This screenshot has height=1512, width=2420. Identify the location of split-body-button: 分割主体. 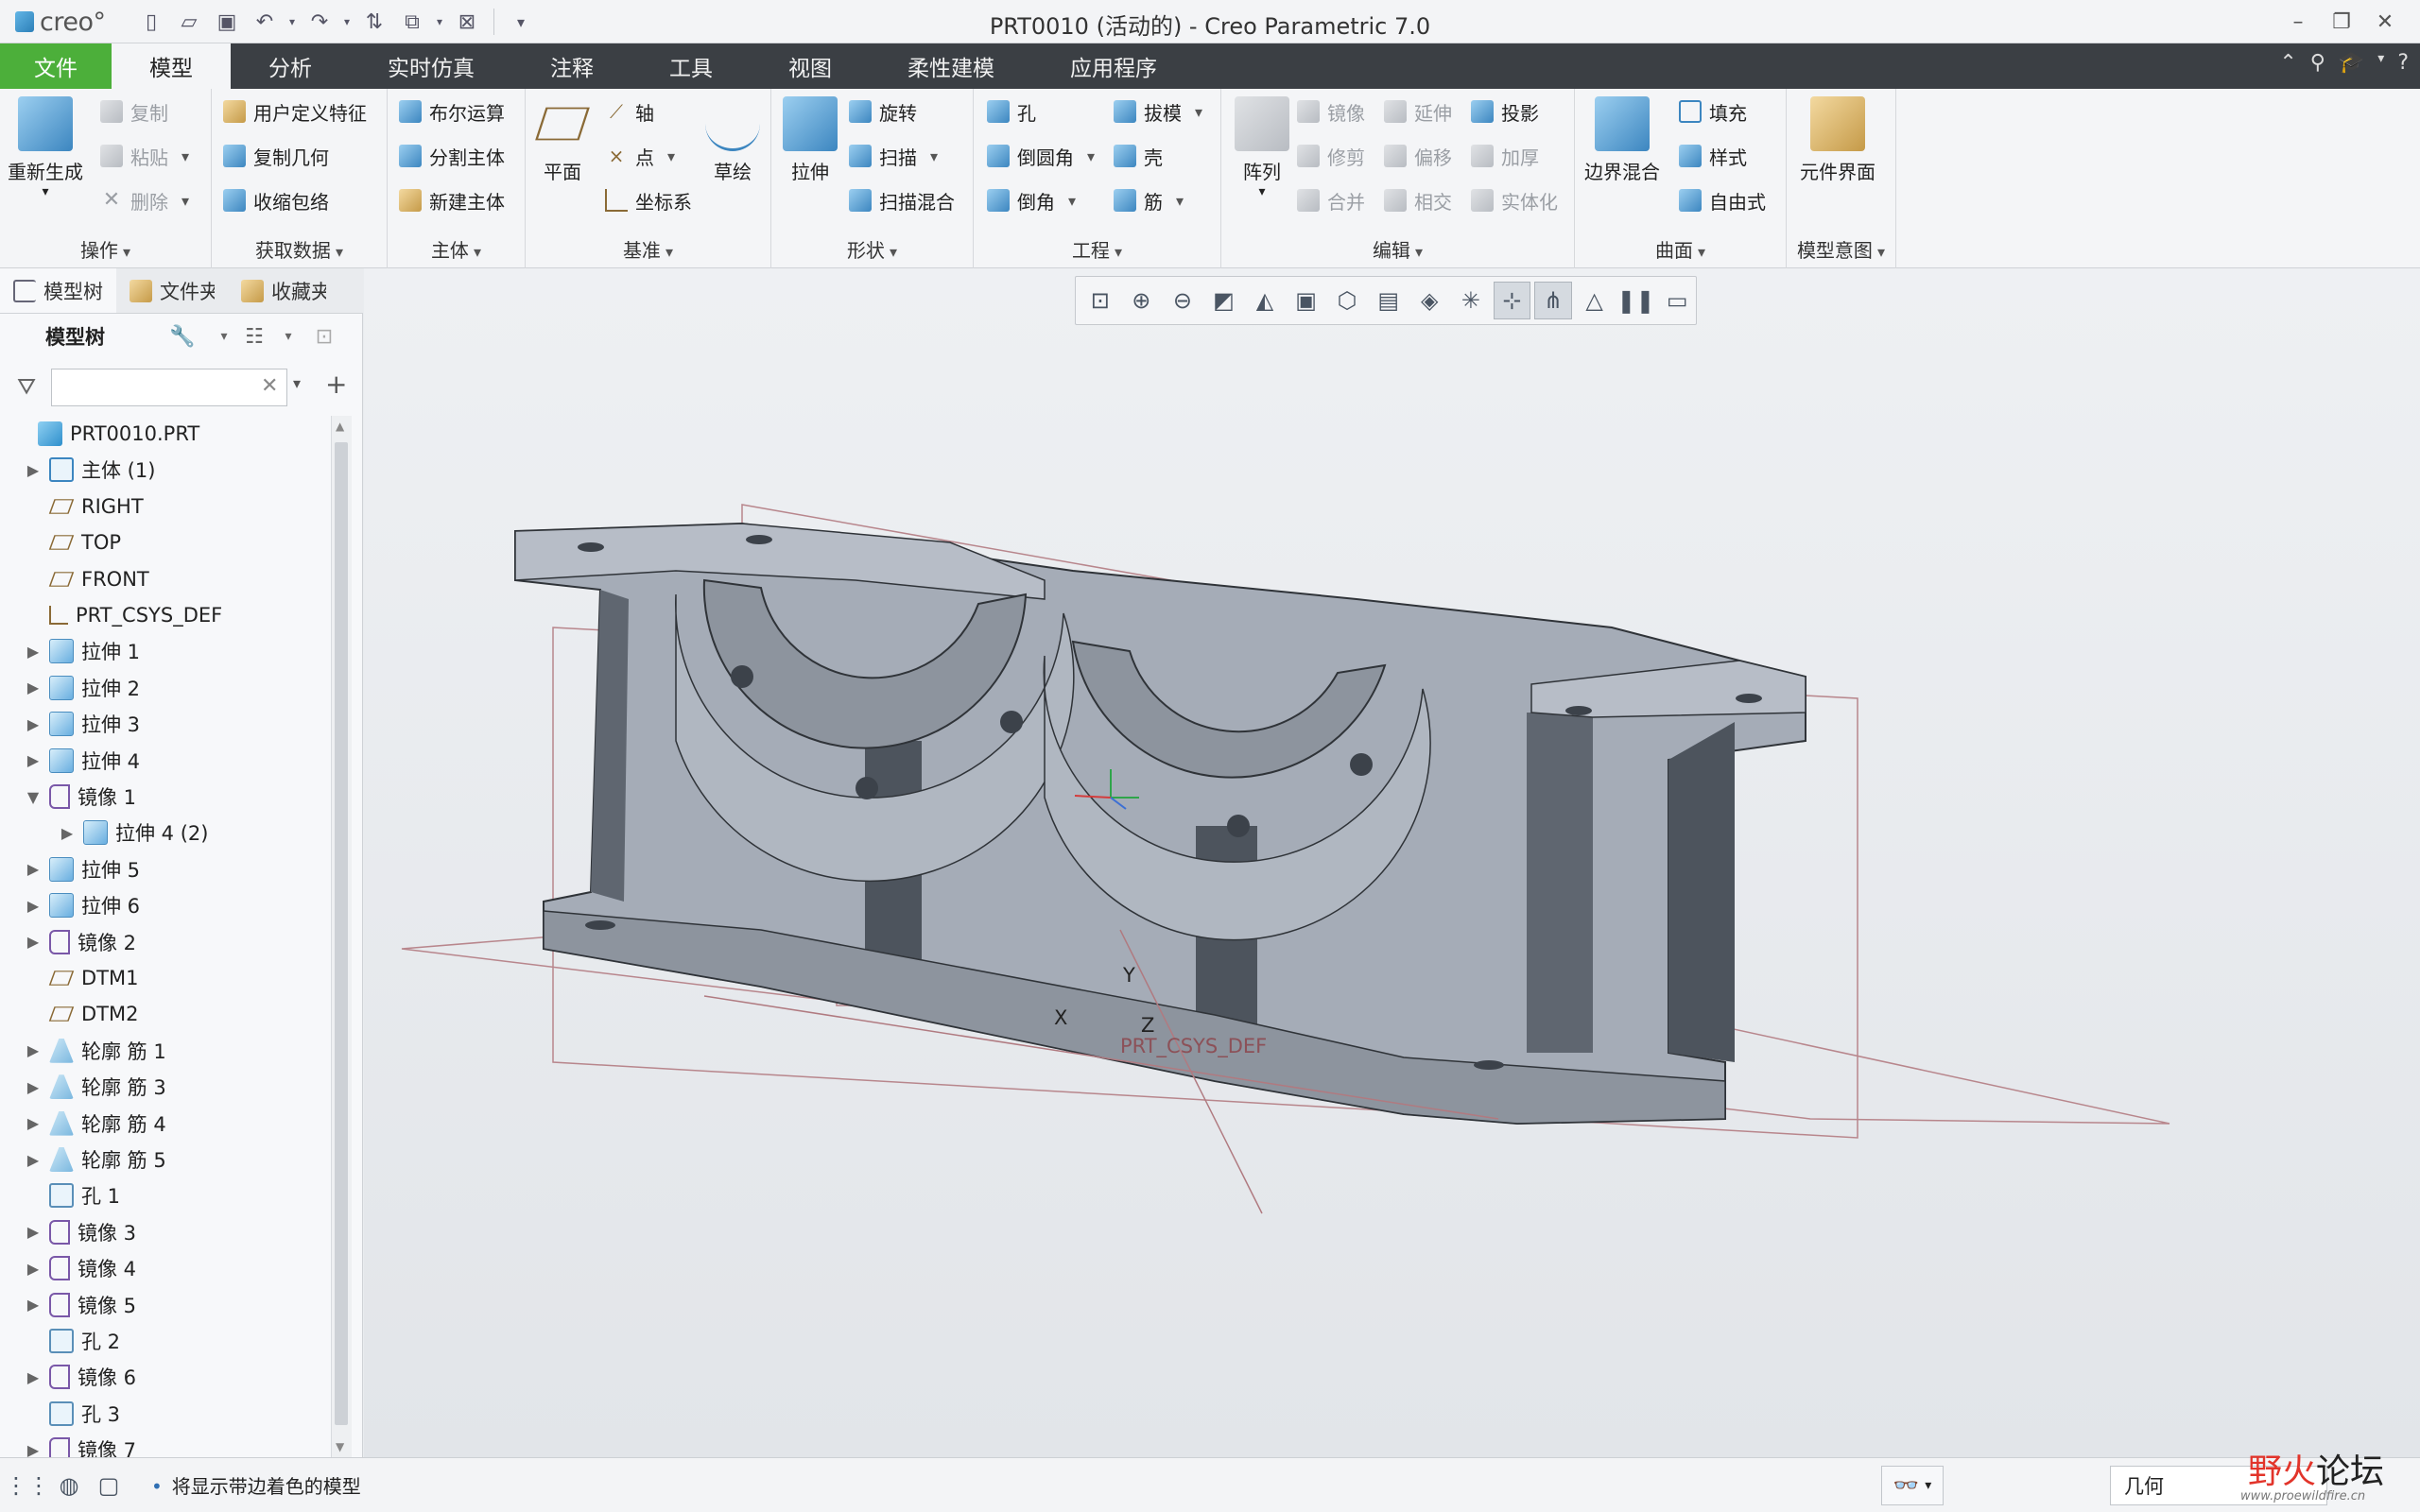
(452, 156).